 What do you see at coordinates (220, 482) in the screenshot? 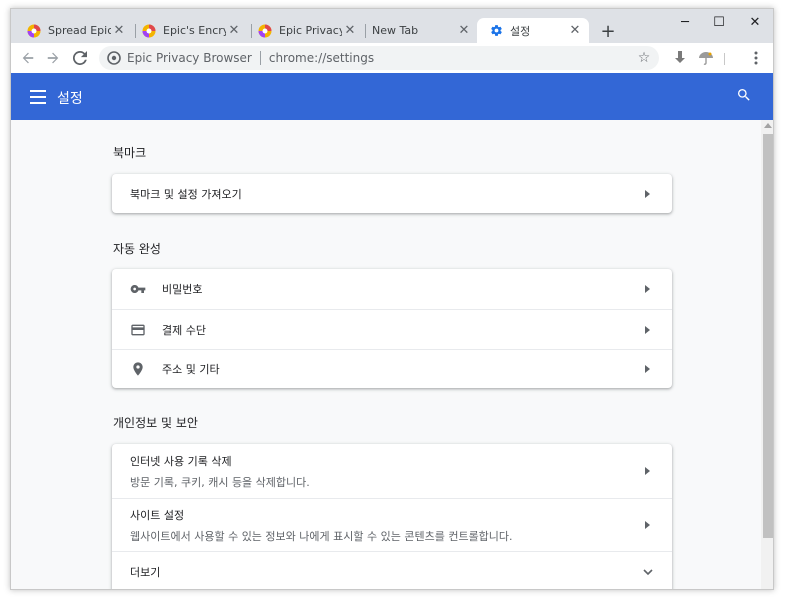
I see `row-sublabel: 방문 기록, 쿠키, 캐시 등을 삭제합니다.` at bounding box center [220, 482].